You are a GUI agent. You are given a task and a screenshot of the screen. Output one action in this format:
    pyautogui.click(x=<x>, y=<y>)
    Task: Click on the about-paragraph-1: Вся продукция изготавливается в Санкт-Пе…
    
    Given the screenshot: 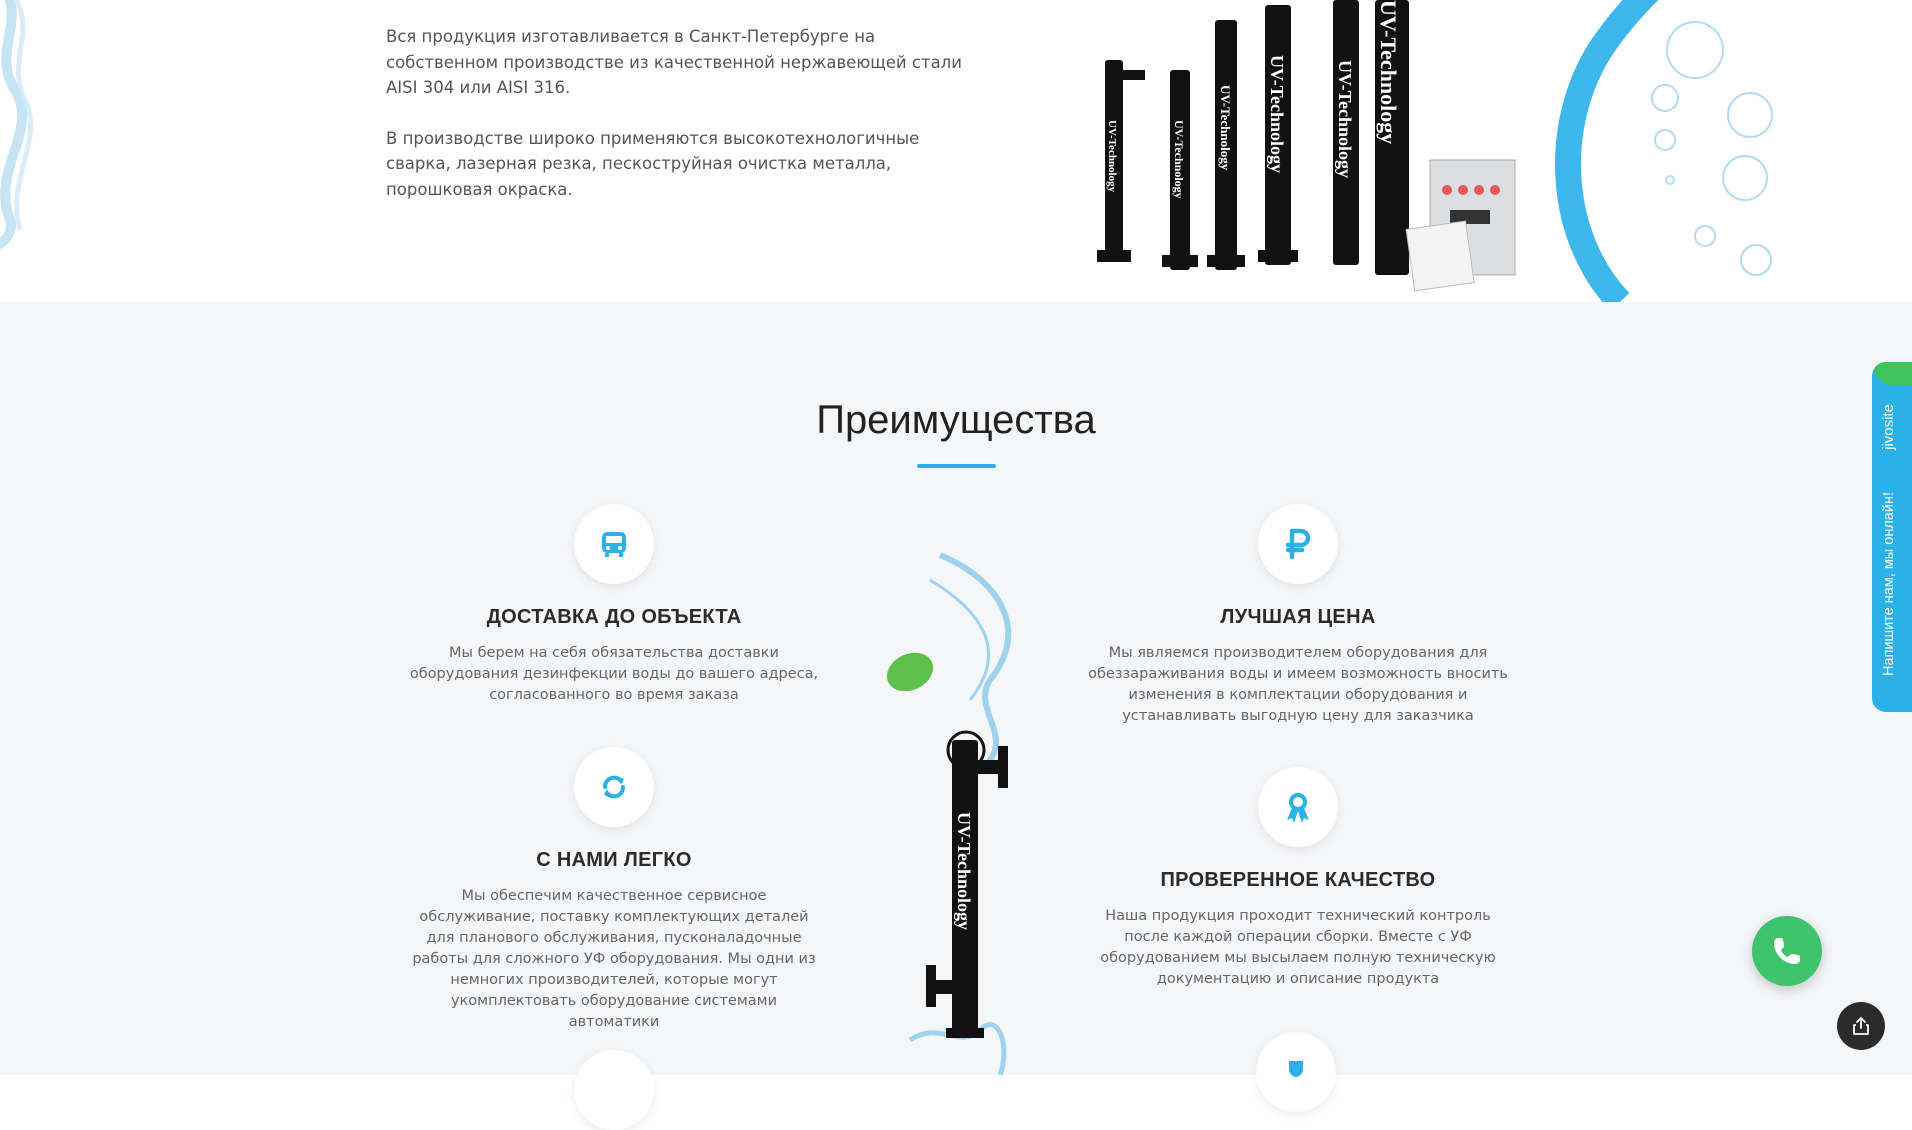 What is the action you would take?
    pyautogui.click(x=674, y=62)
    